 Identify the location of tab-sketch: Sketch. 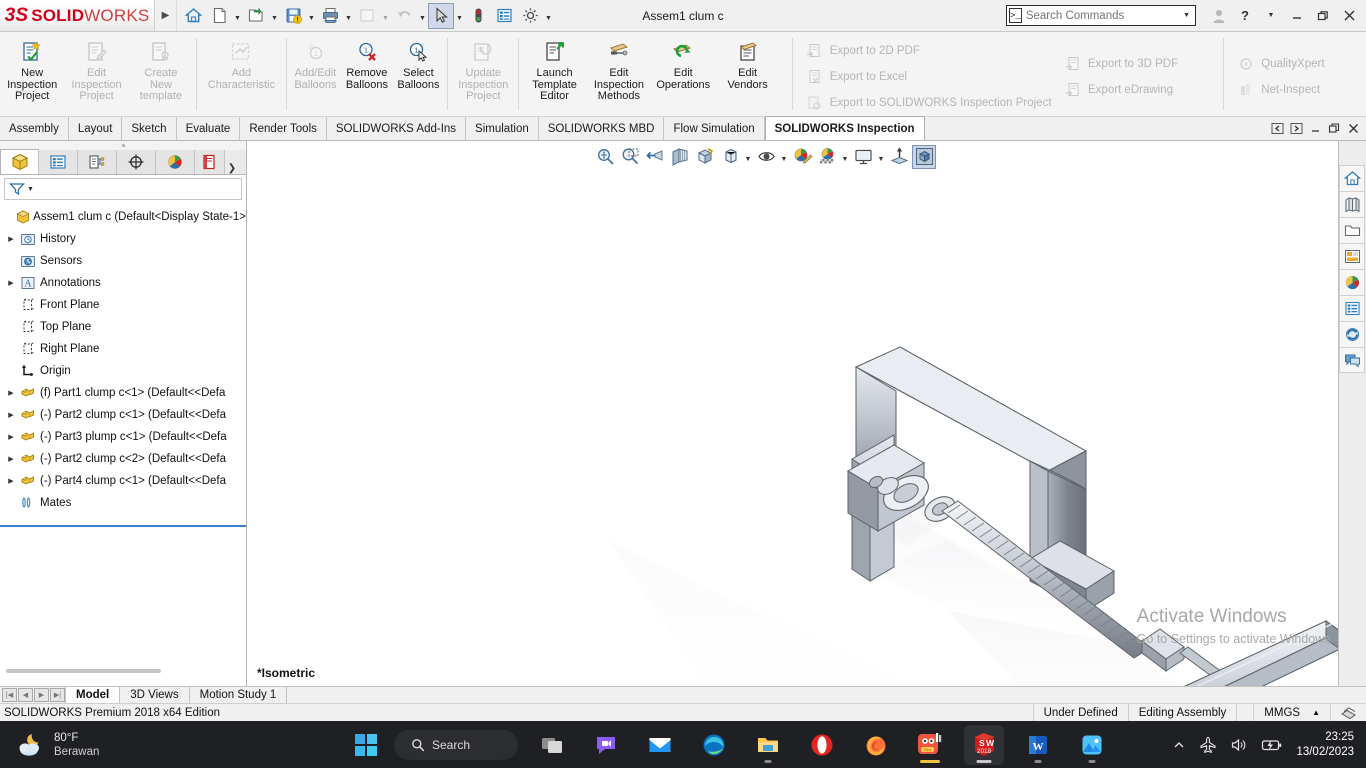
(149, 128).